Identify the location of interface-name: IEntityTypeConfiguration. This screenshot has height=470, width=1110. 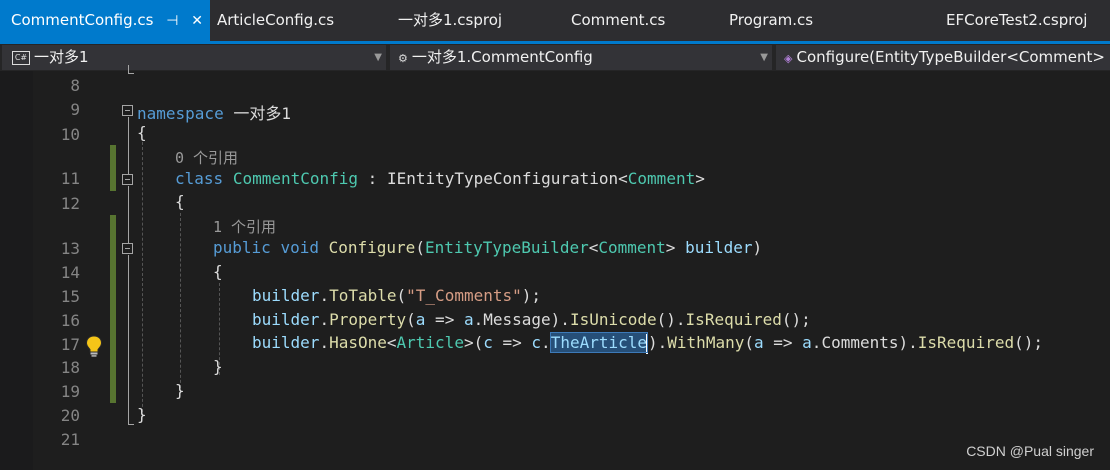
(502, 178).